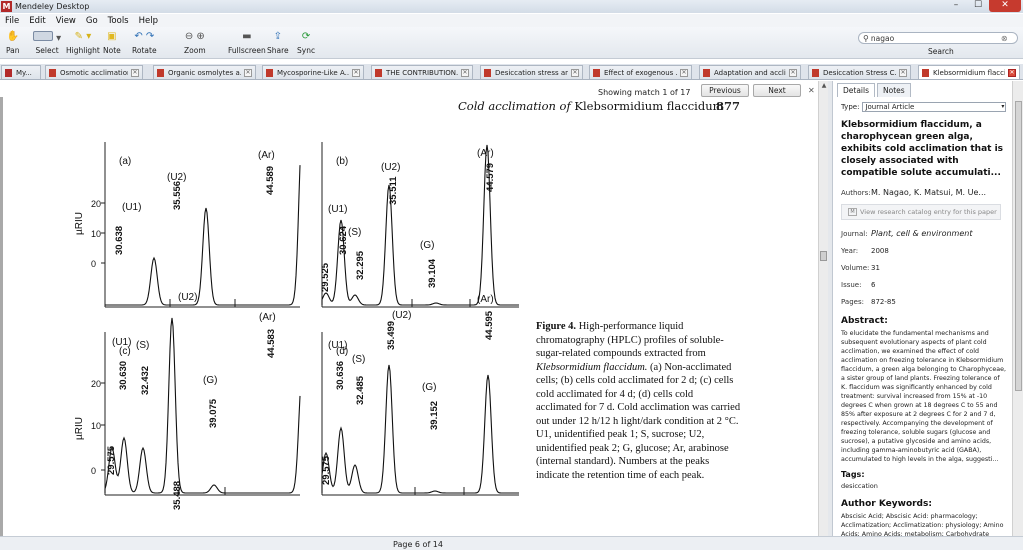 This screenshot has width=1023, height=550. What do you see at coordinates (873, 285) in the screenshot?
I see `issue-value: 6` at bounding box center [873, 285].